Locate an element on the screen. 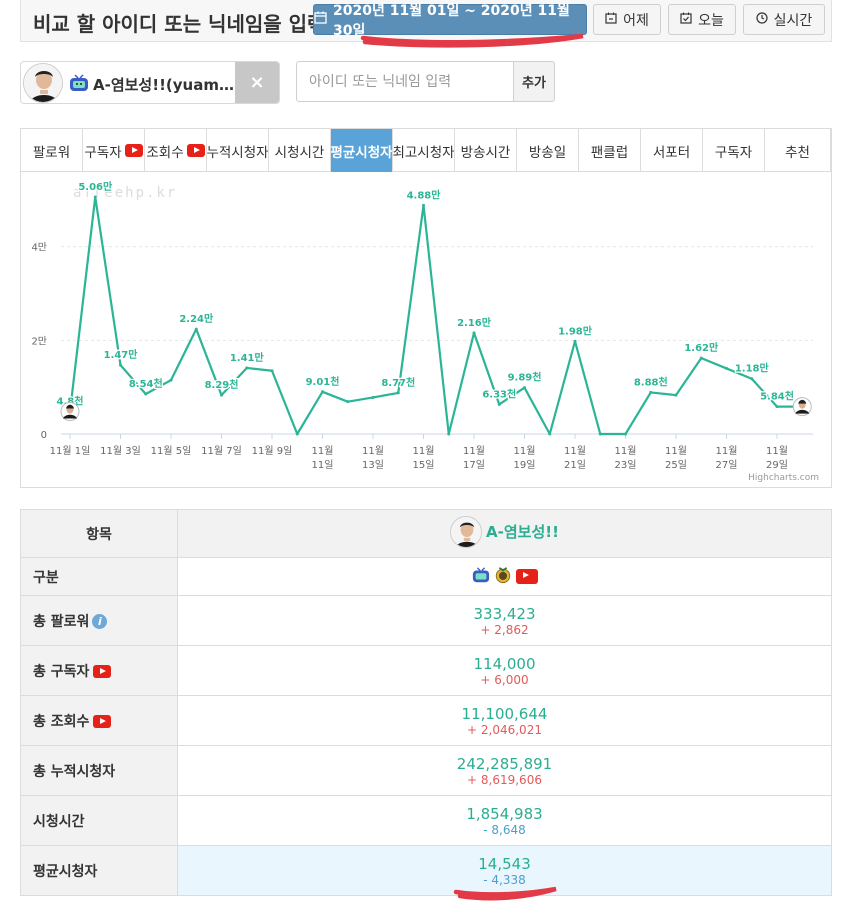  data-label: 8.77천 is located at coordinates (398, 382).